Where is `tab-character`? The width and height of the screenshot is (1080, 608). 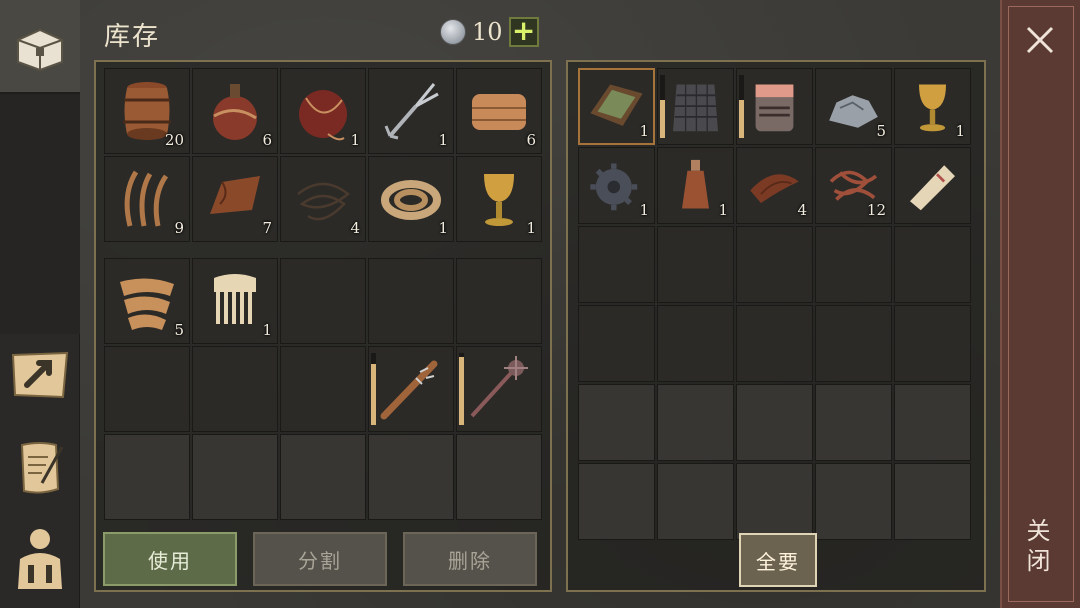
tab-character is located at coordinates (40, 560).